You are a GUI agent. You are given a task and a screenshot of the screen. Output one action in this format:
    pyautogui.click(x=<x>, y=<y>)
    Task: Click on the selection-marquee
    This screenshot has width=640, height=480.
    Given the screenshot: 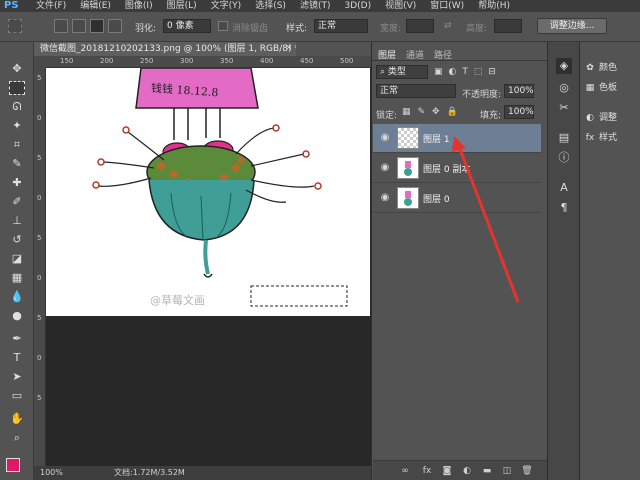 What is the action you would take?
    pyautogui.click(x=299, y=296)
    